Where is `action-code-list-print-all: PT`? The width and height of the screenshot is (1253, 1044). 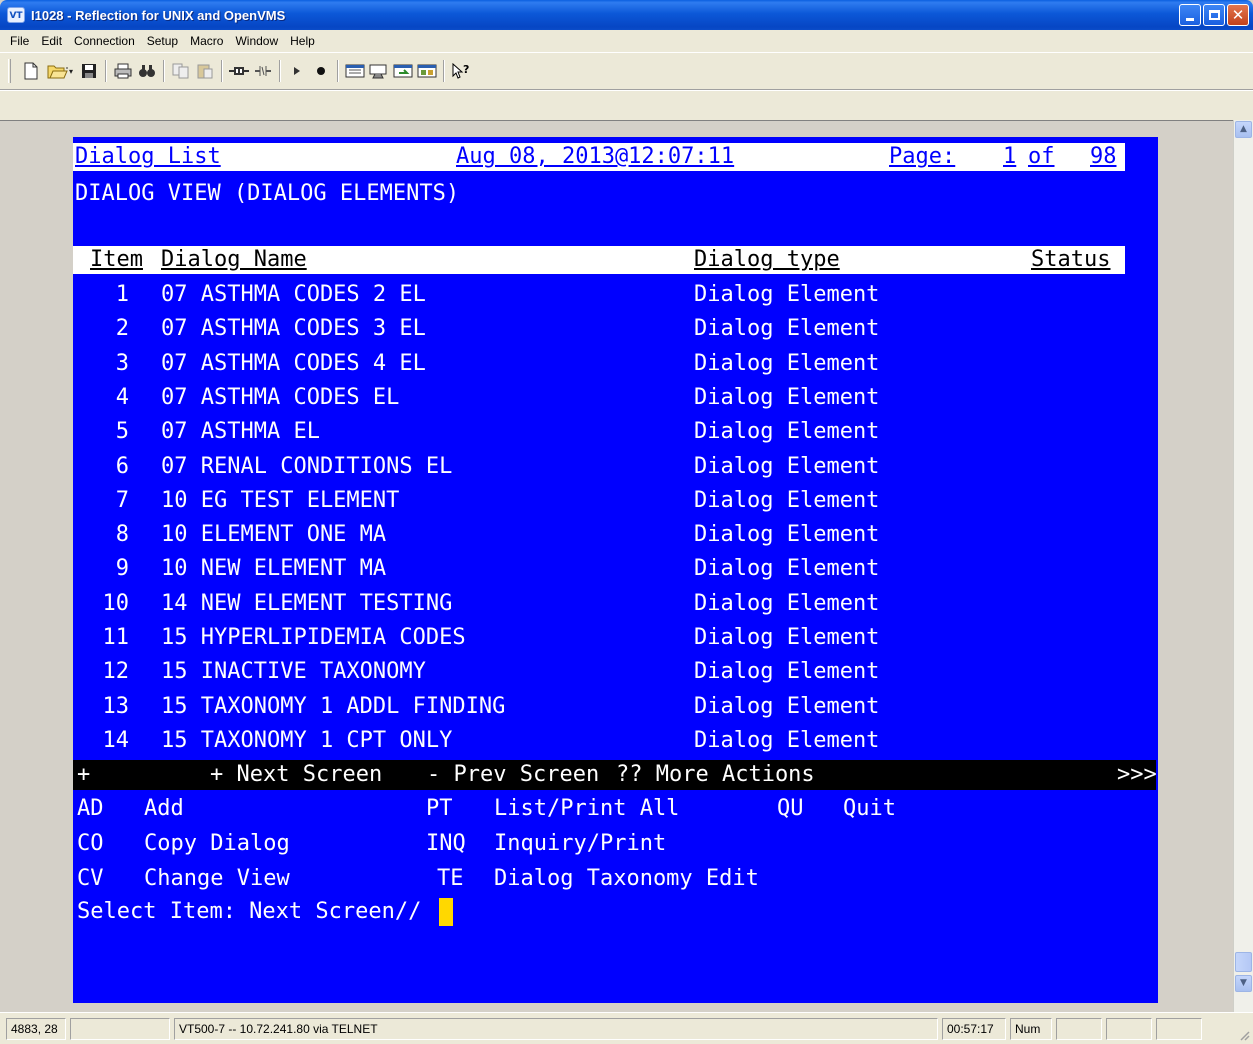
action-code-list-print-all: PT is located at coordinates (439, 809).